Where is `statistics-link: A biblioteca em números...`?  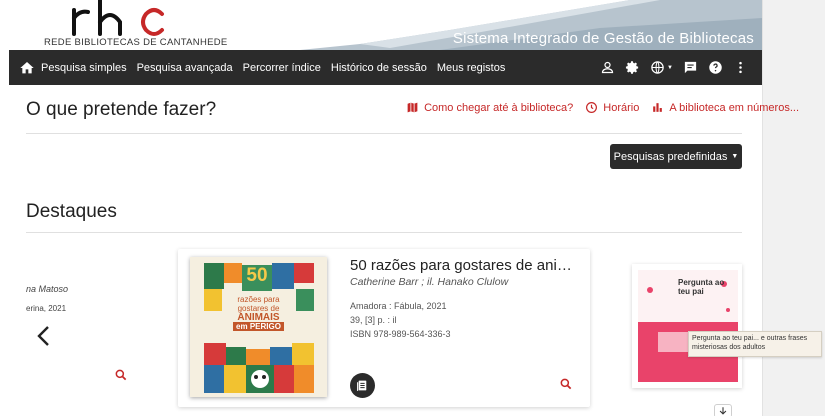 statistics-link: A biblioteca em números... is located at coordinates (725, 107).